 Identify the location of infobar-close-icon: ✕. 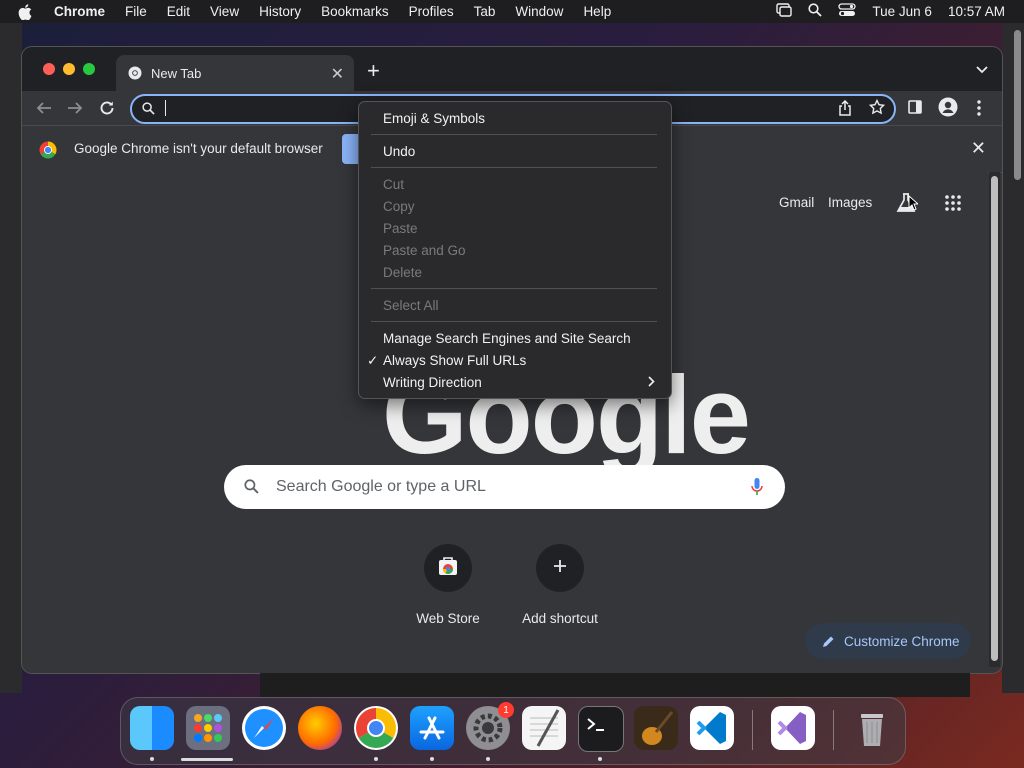
(978, 148).